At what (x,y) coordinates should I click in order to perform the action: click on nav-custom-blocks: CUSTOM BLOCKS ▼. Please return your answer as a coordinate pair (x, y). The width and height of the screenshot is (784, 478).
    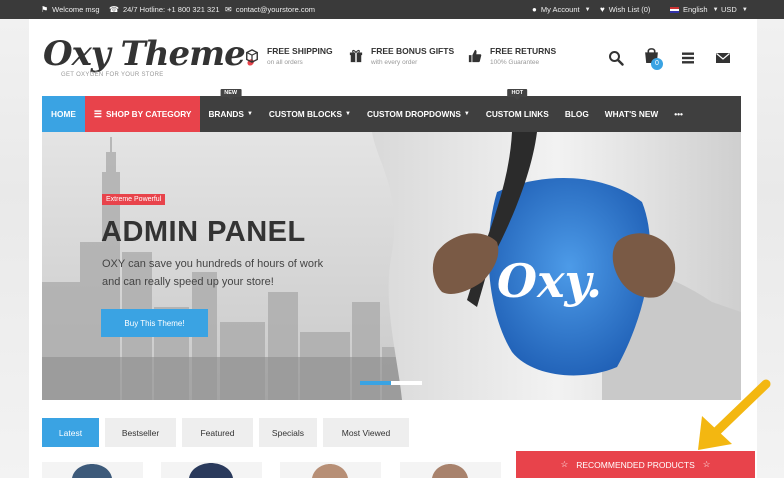
    Looking at the image, I should click on (310, 114).